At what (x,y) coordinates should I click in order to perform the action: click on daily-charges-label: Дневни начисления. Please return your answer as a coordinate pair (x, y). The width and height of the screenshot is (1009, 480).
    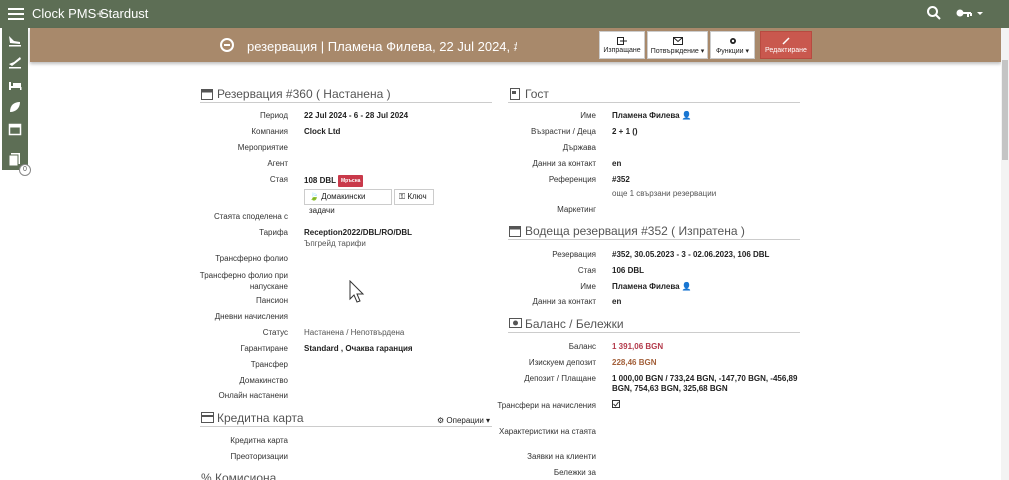
    Looking at the image, I should click on (251, 316).